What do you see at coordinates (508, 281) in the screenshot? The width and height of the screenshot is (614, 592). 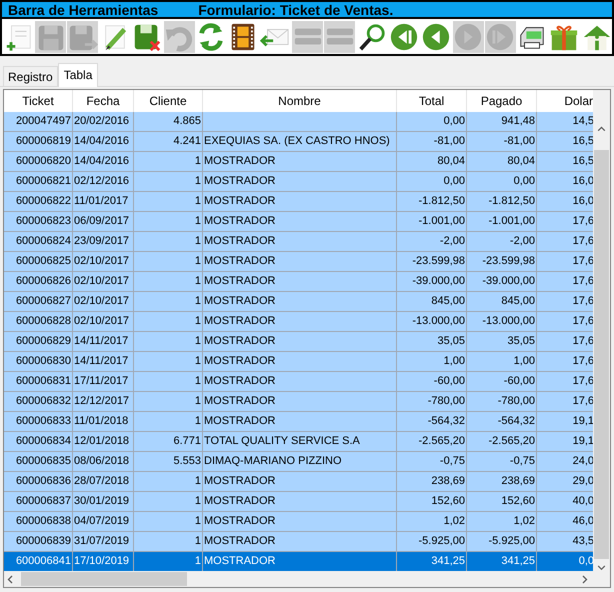 I see `table-cell: -39.000,00` at bounding box center [508, 281].